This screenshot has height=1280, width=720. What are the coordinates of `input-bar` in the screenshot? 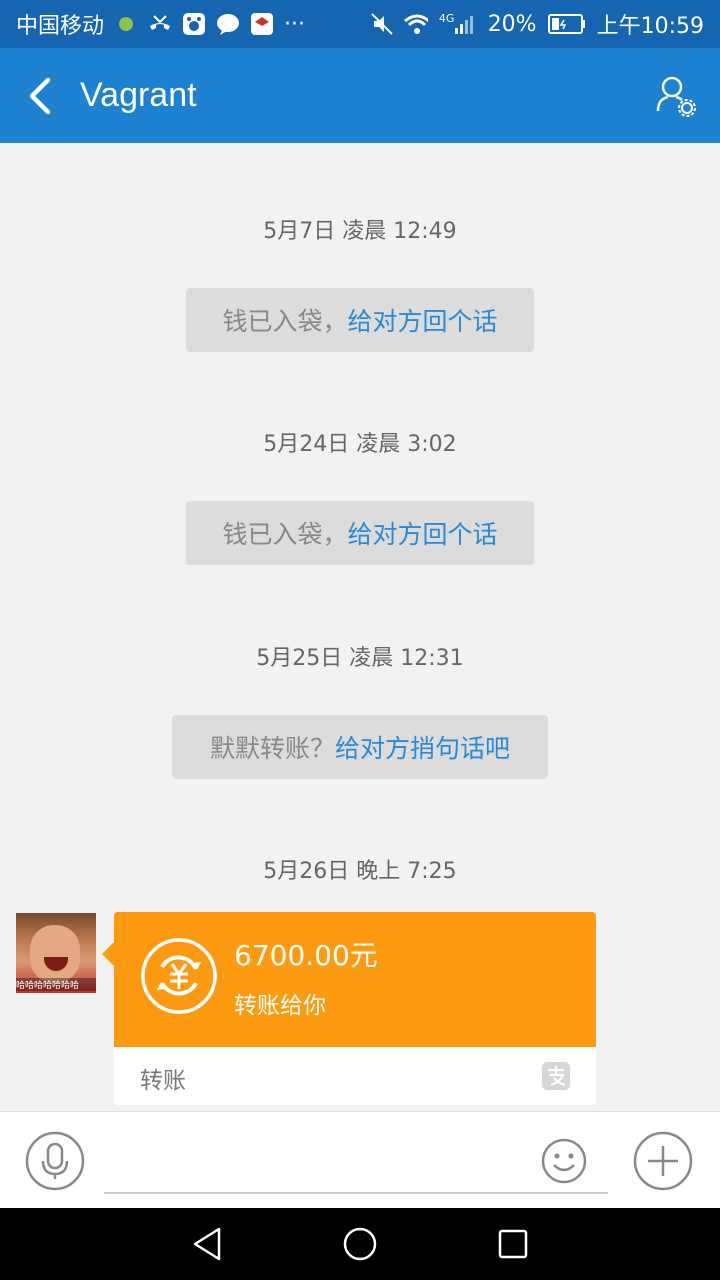 It's located at (360, 1159).